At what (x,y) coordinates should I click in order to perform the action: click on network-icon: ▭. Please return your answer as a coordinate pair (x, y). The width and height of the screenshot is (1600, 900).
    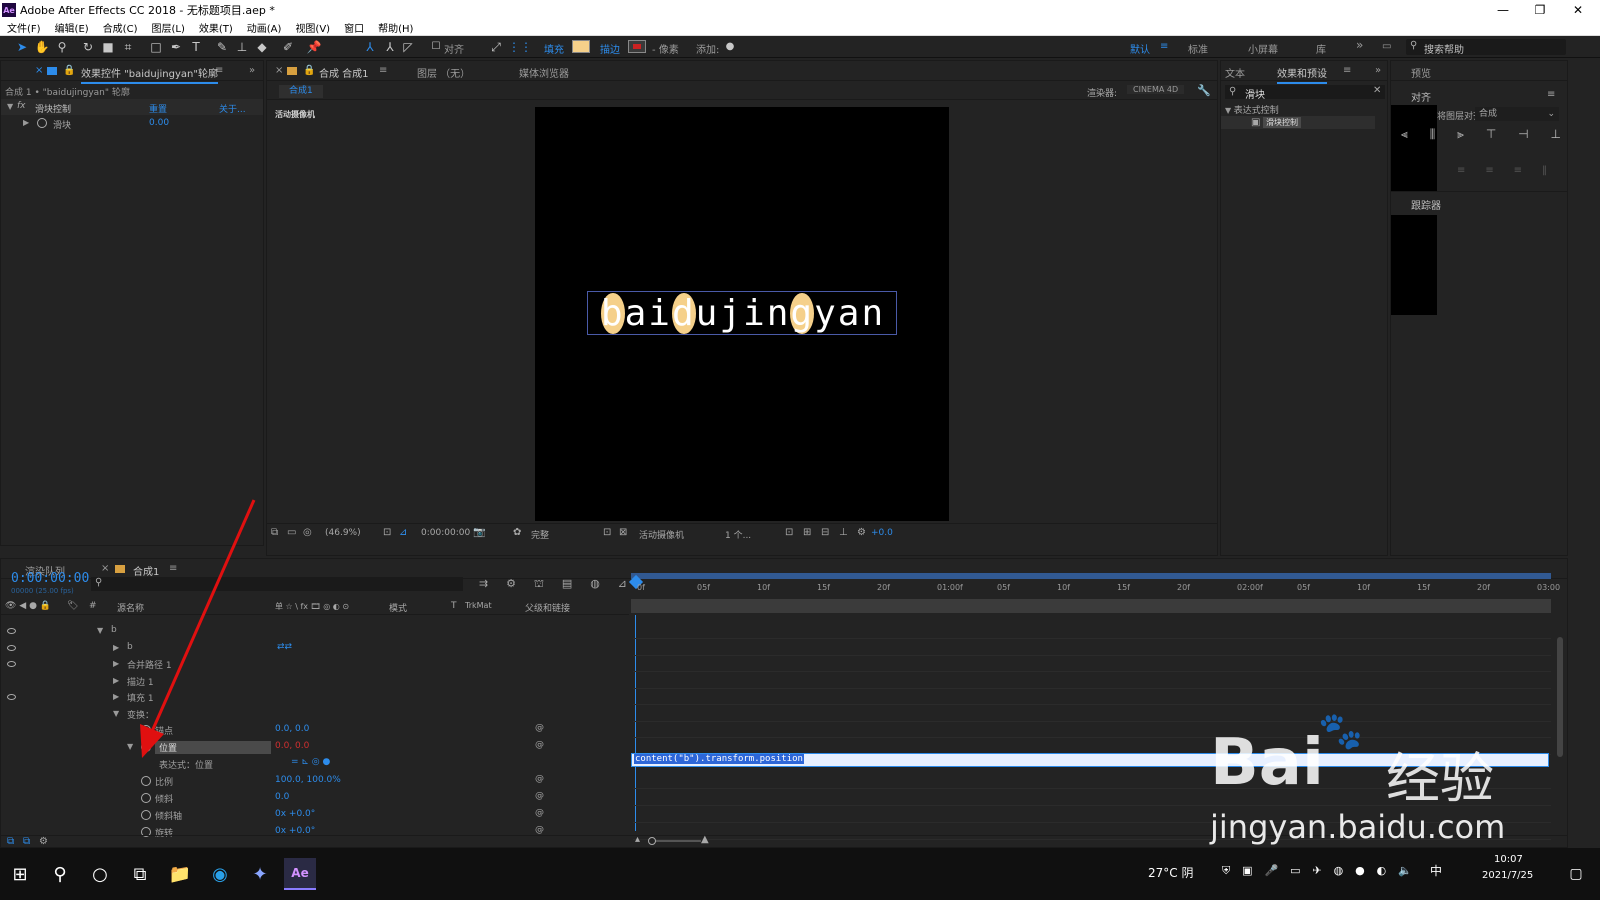
    Looking at the image, I should click on (1295, 871).